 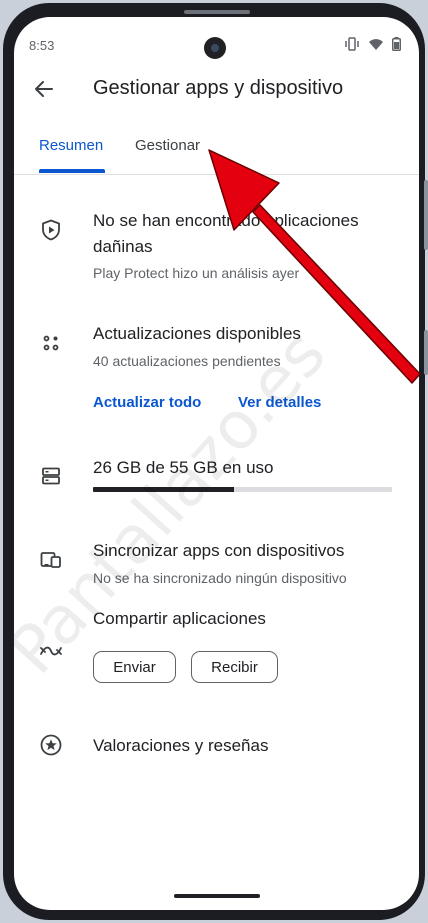 I want to click on page-title: Gestionar apps y dispositivo, so click(x=218, y=88).